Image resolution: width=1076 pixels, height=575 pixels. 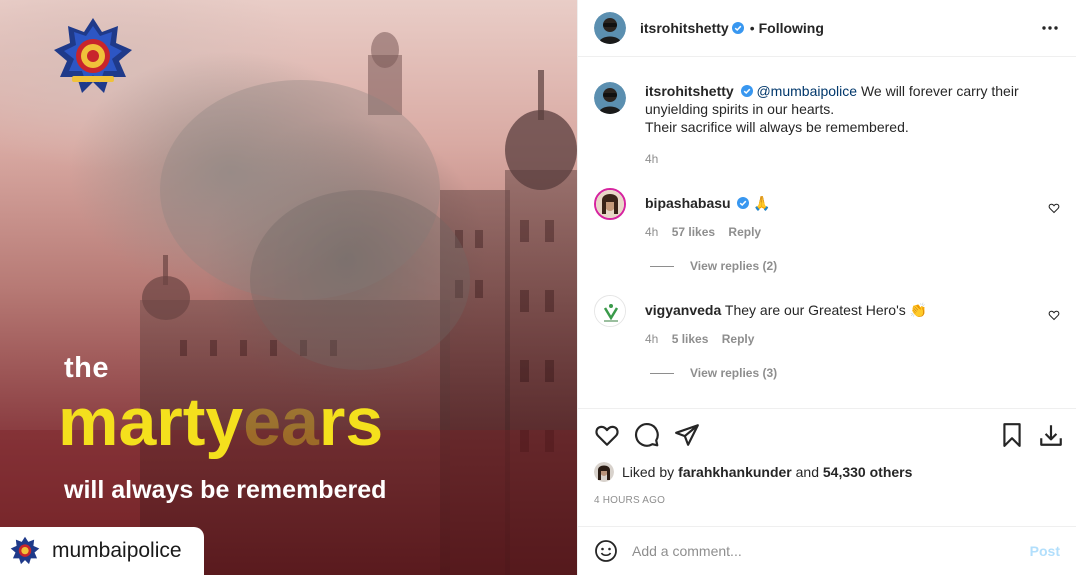 What do you see at coordinates (840, 203) in the screenshot?
I see `comment-text: bipashabasu 🙏` at bounding box center [840, 203].